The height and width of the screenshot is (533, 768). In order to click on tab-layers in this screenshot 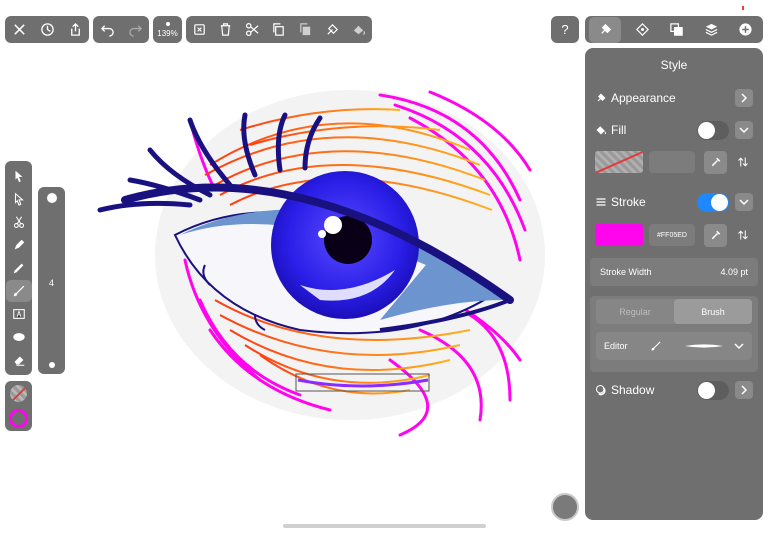, I will do `click(711, 30)`.